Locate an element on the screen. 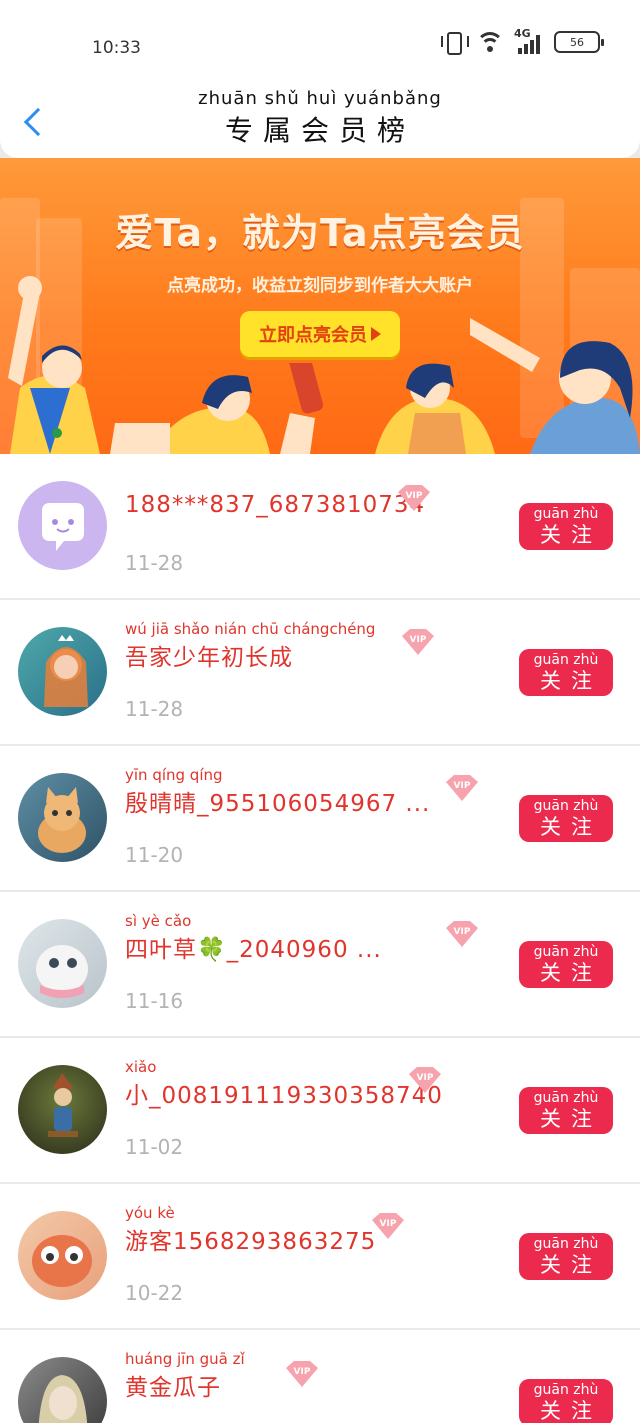  battery-icon: 56 is located at coordinates (579, 42).